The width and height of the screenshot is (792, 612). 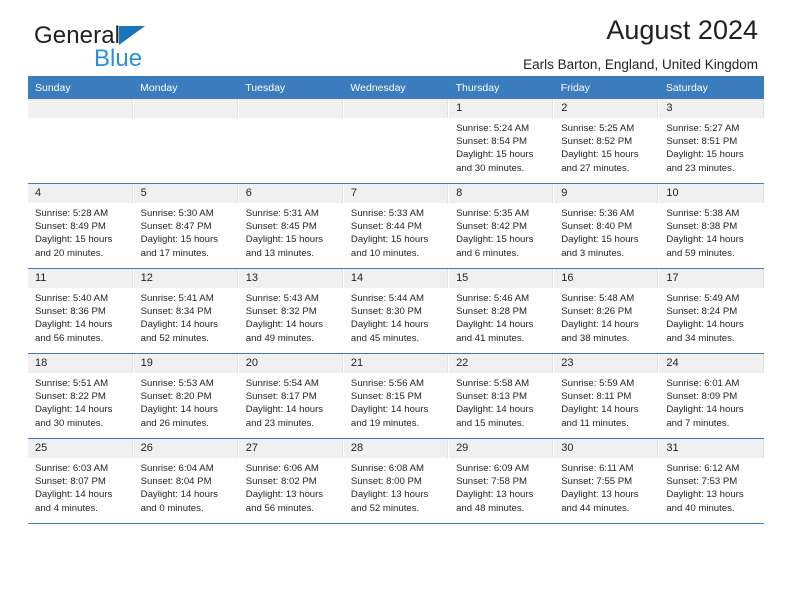 I want to click on sunset-text: Sunset: 8:34 PM, so click(x=176, y=312).